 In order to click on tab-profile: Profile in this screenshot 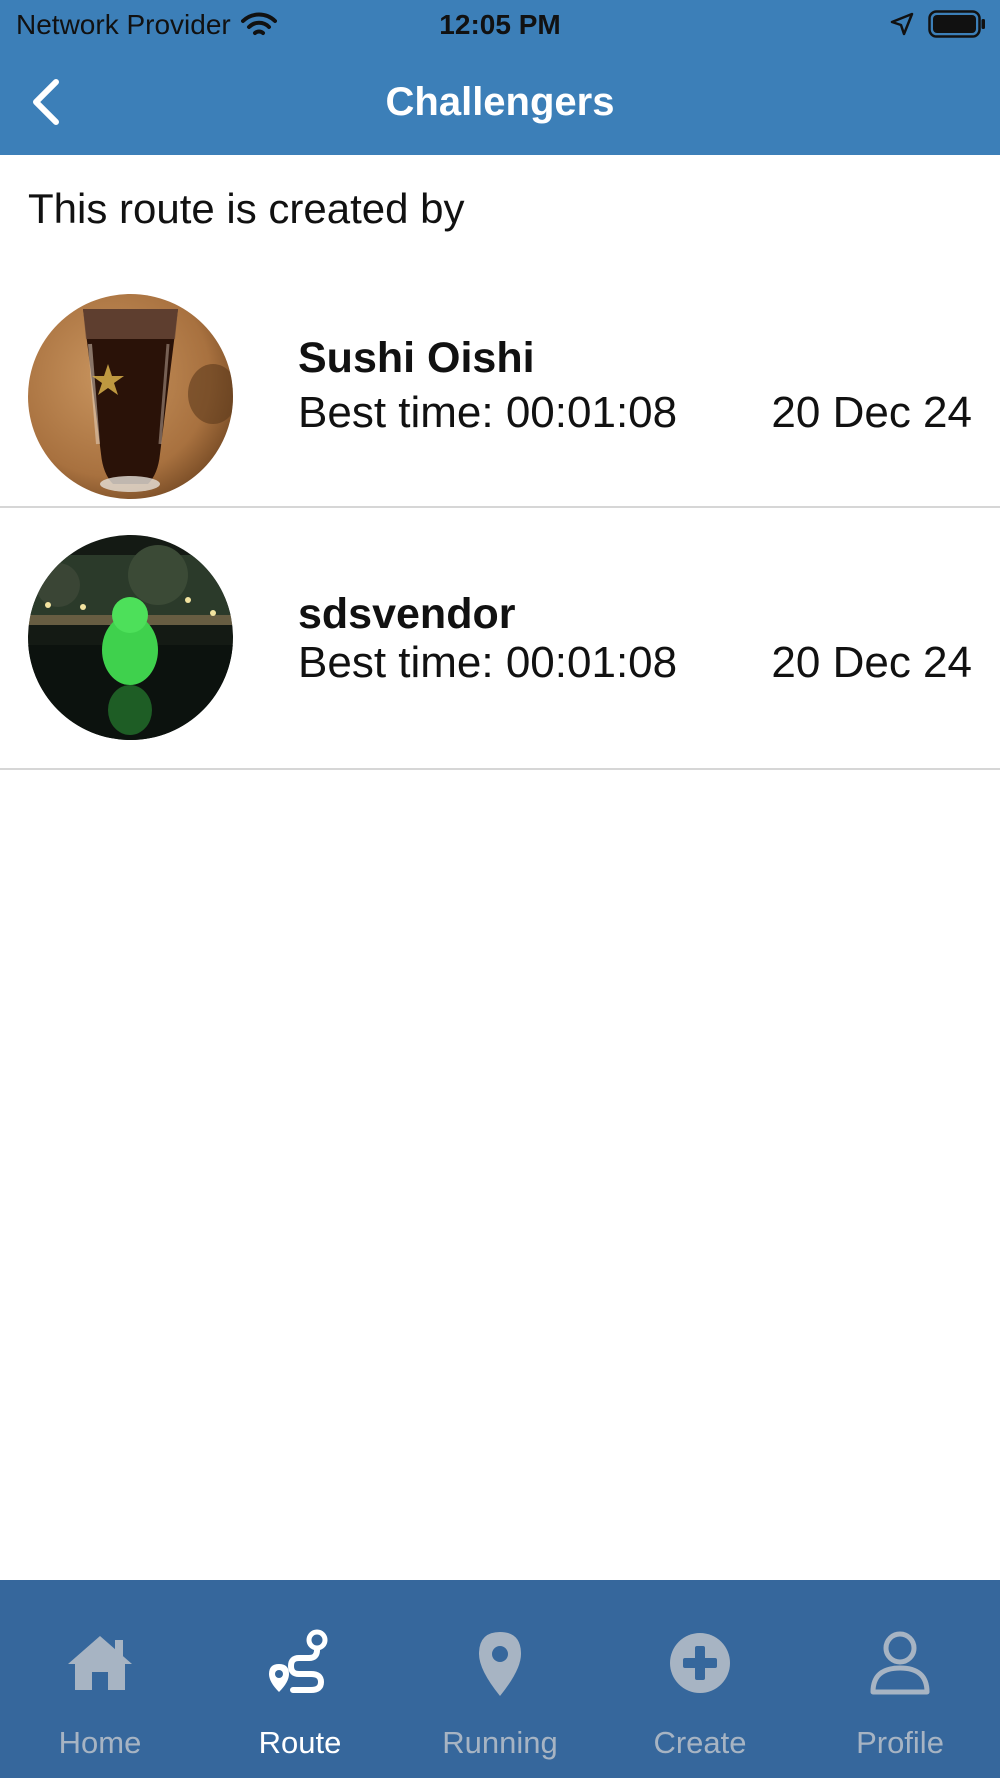, I will do `click(900, 1679)`.